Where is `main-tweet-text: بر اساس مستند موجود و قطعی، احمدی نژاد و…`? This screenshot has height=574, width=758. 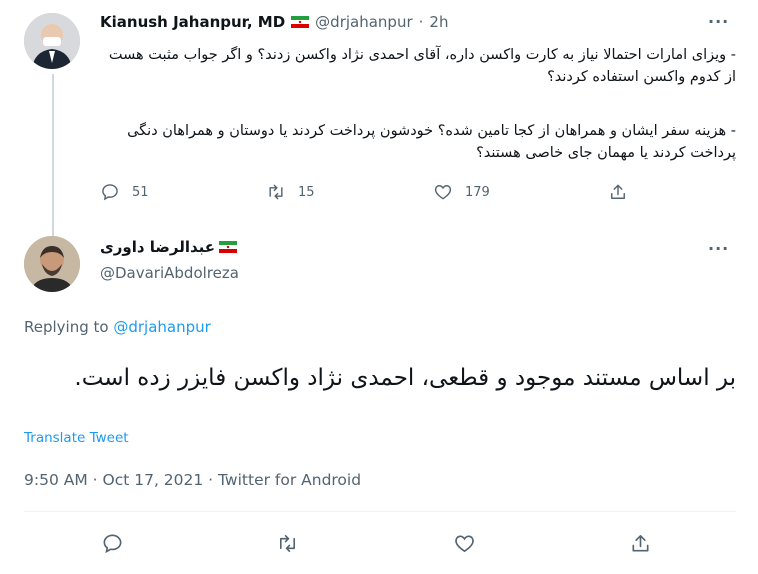 main-tweet-text: بر اساس مستند موجود و قطعی، احمدی نژاد و… is located at coordinates (405, 378).